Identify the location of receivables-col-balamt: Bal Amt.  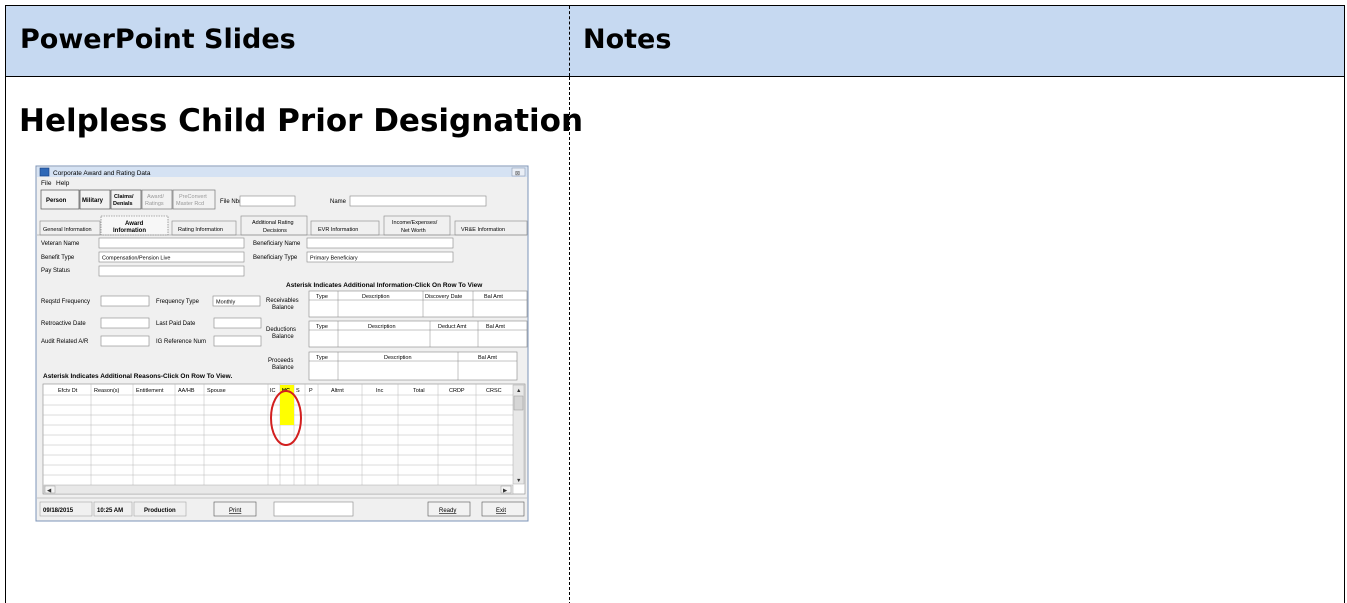
(493, 297).